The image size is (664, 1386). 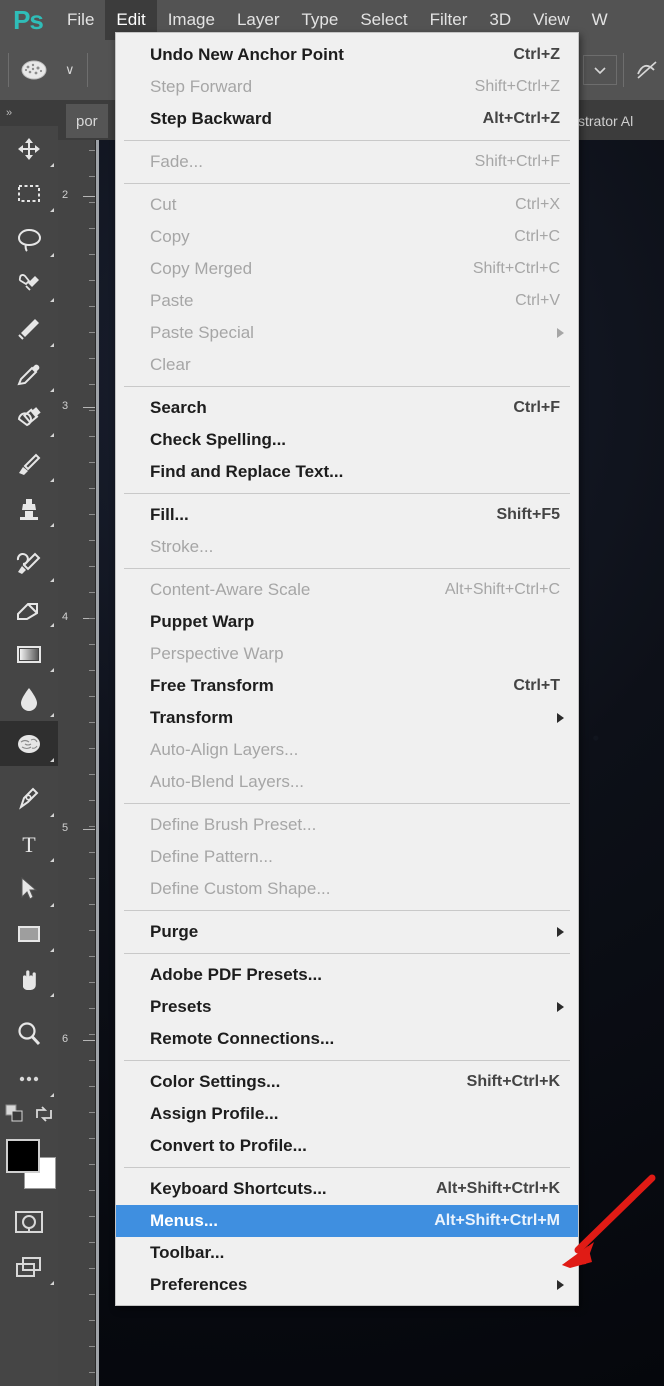 What do you see at coordinates (537, 204) in the screenshot?
I see `menu-item-shortcut: Ctrl+X` at bounding box center [537, 204].